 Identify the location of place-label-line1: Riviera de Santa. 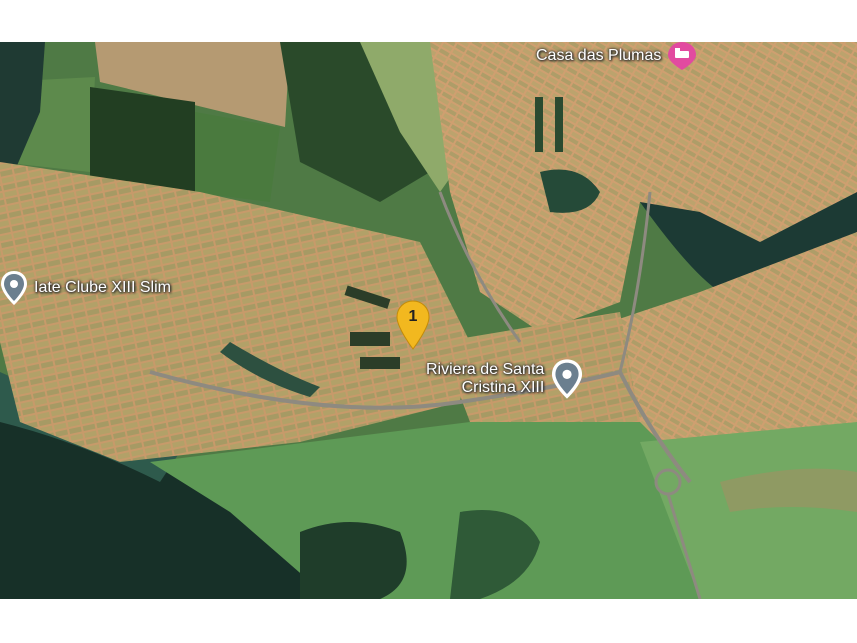
(485, 369).